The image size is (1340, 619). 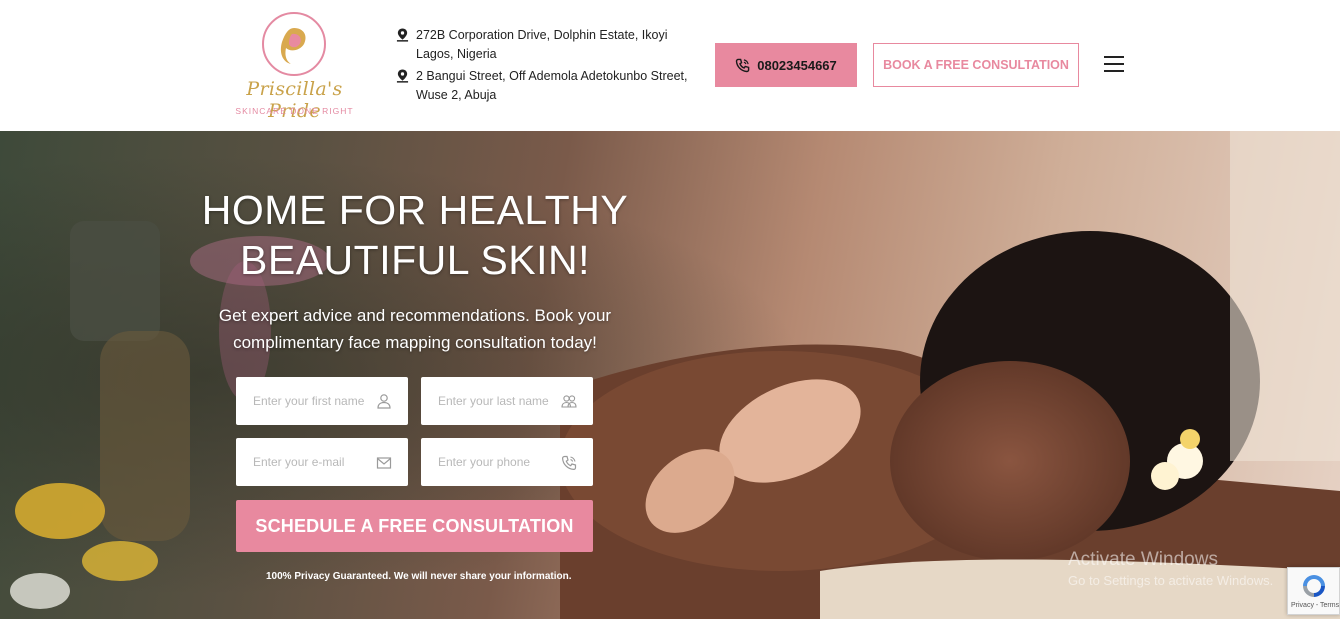 What do you see at coordinates (1315, 605) in the screenshot?
I see `recaptcha-links: Privacy - Terms` at bounding box center [1315, 605].